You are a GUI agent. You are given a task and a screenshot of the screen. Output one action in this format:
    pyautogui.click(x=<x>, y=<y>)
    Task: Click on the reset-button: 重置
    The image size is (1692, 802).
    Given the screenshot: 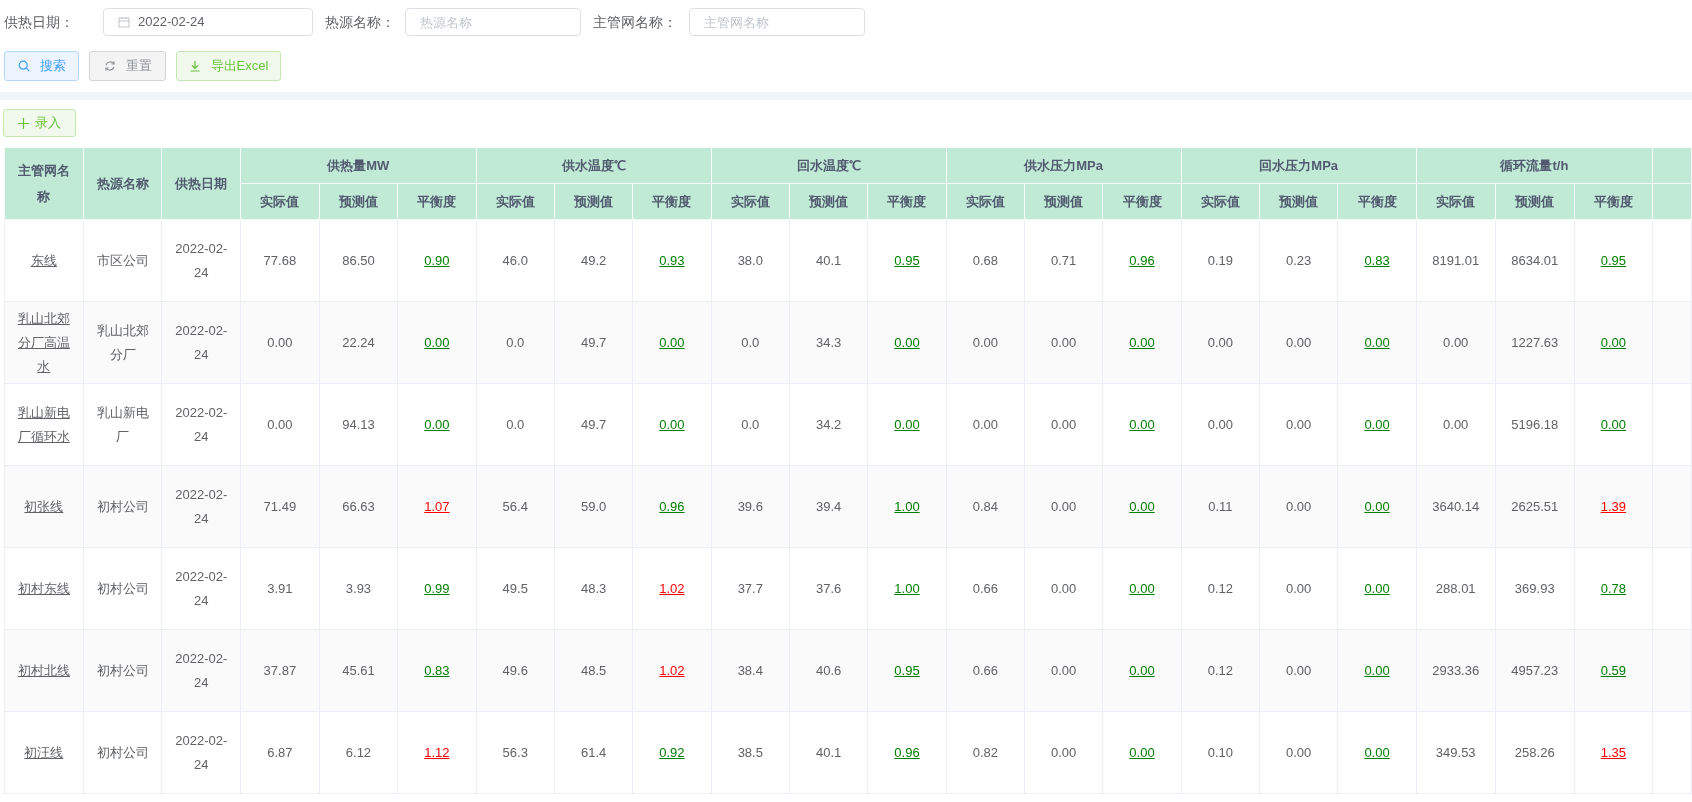 What is the action you would take?
    pyautogui.click(x=127, y=66)
    